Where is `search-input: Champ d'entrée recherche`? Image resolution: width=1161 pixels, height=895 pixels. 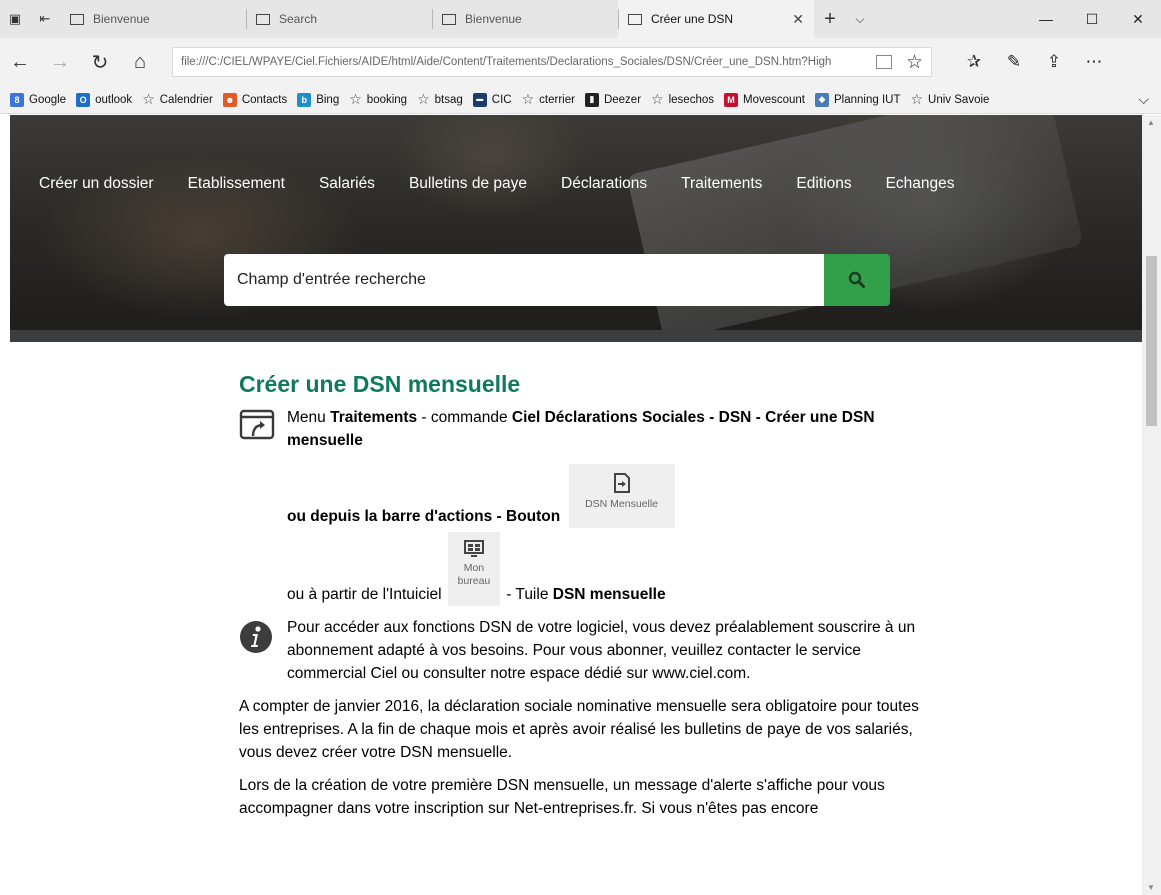
search-input: Champ d'entrée recherche is located at coordinates (524, 280).